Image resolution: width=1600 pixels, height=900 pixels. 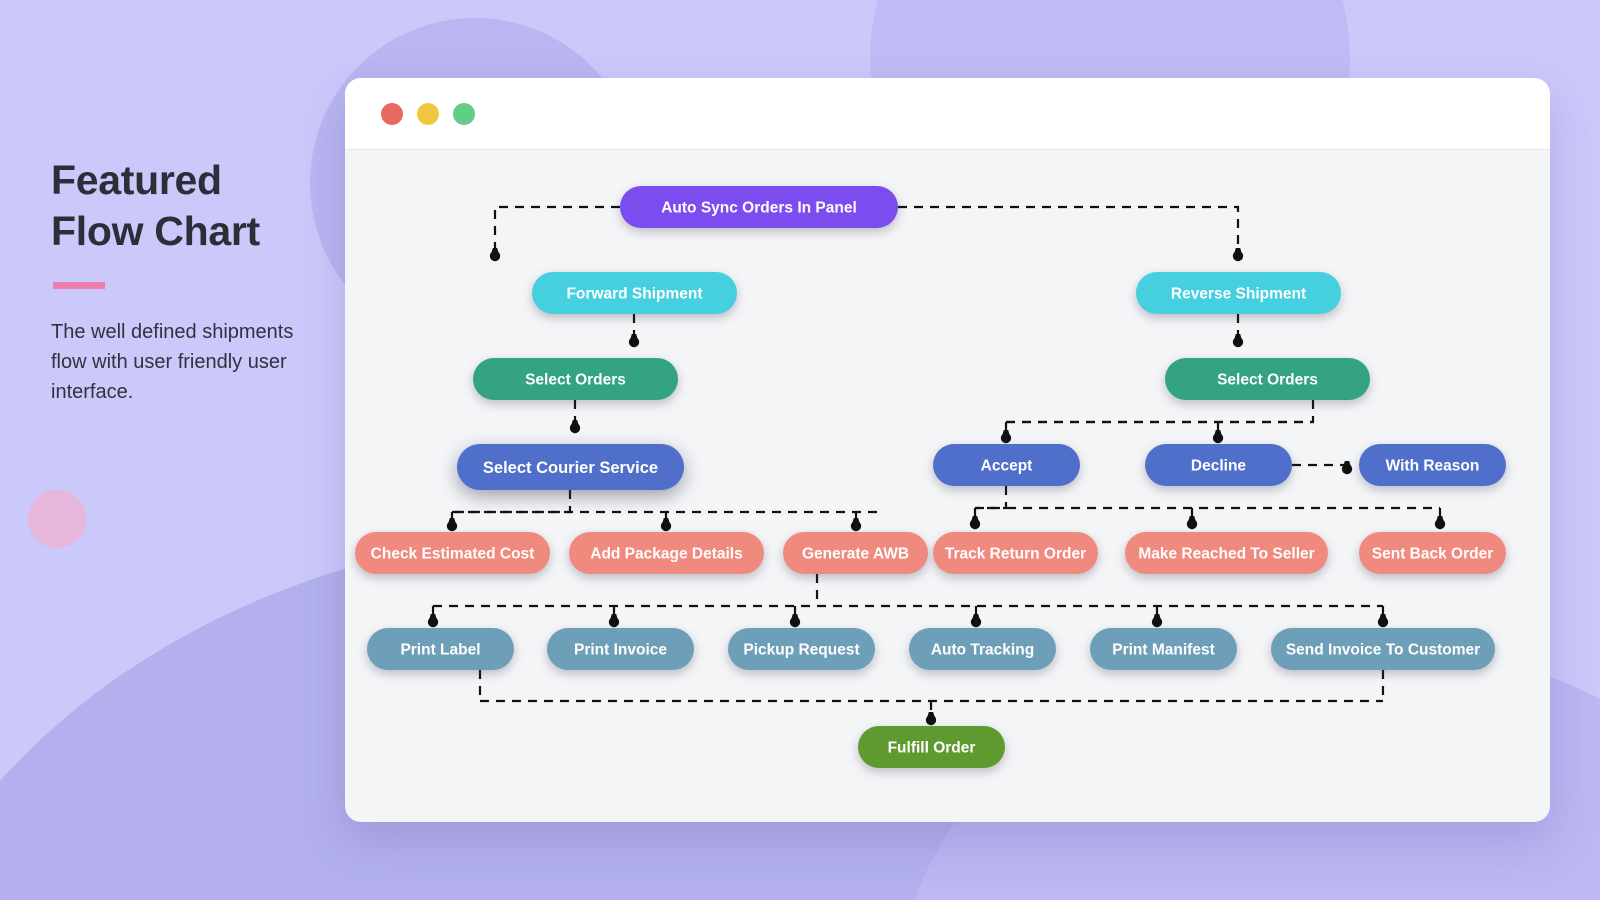 I want to click on flow-node-with_reason: With Reason, so click(x=1432, y=465).